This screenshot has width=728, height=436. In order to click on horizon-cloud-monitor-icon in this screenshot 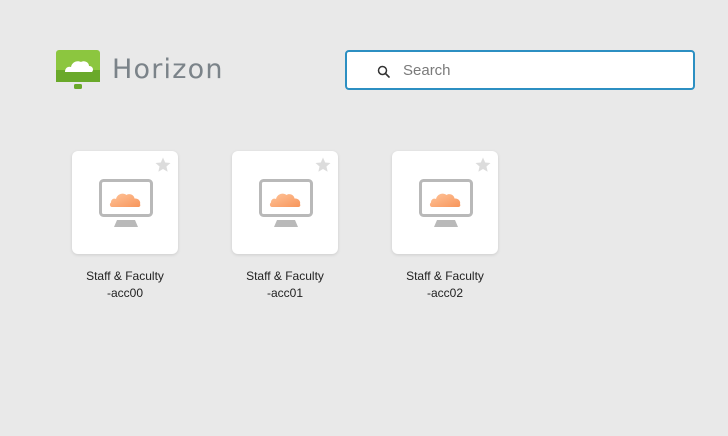, I will do `click(78, 69)`.